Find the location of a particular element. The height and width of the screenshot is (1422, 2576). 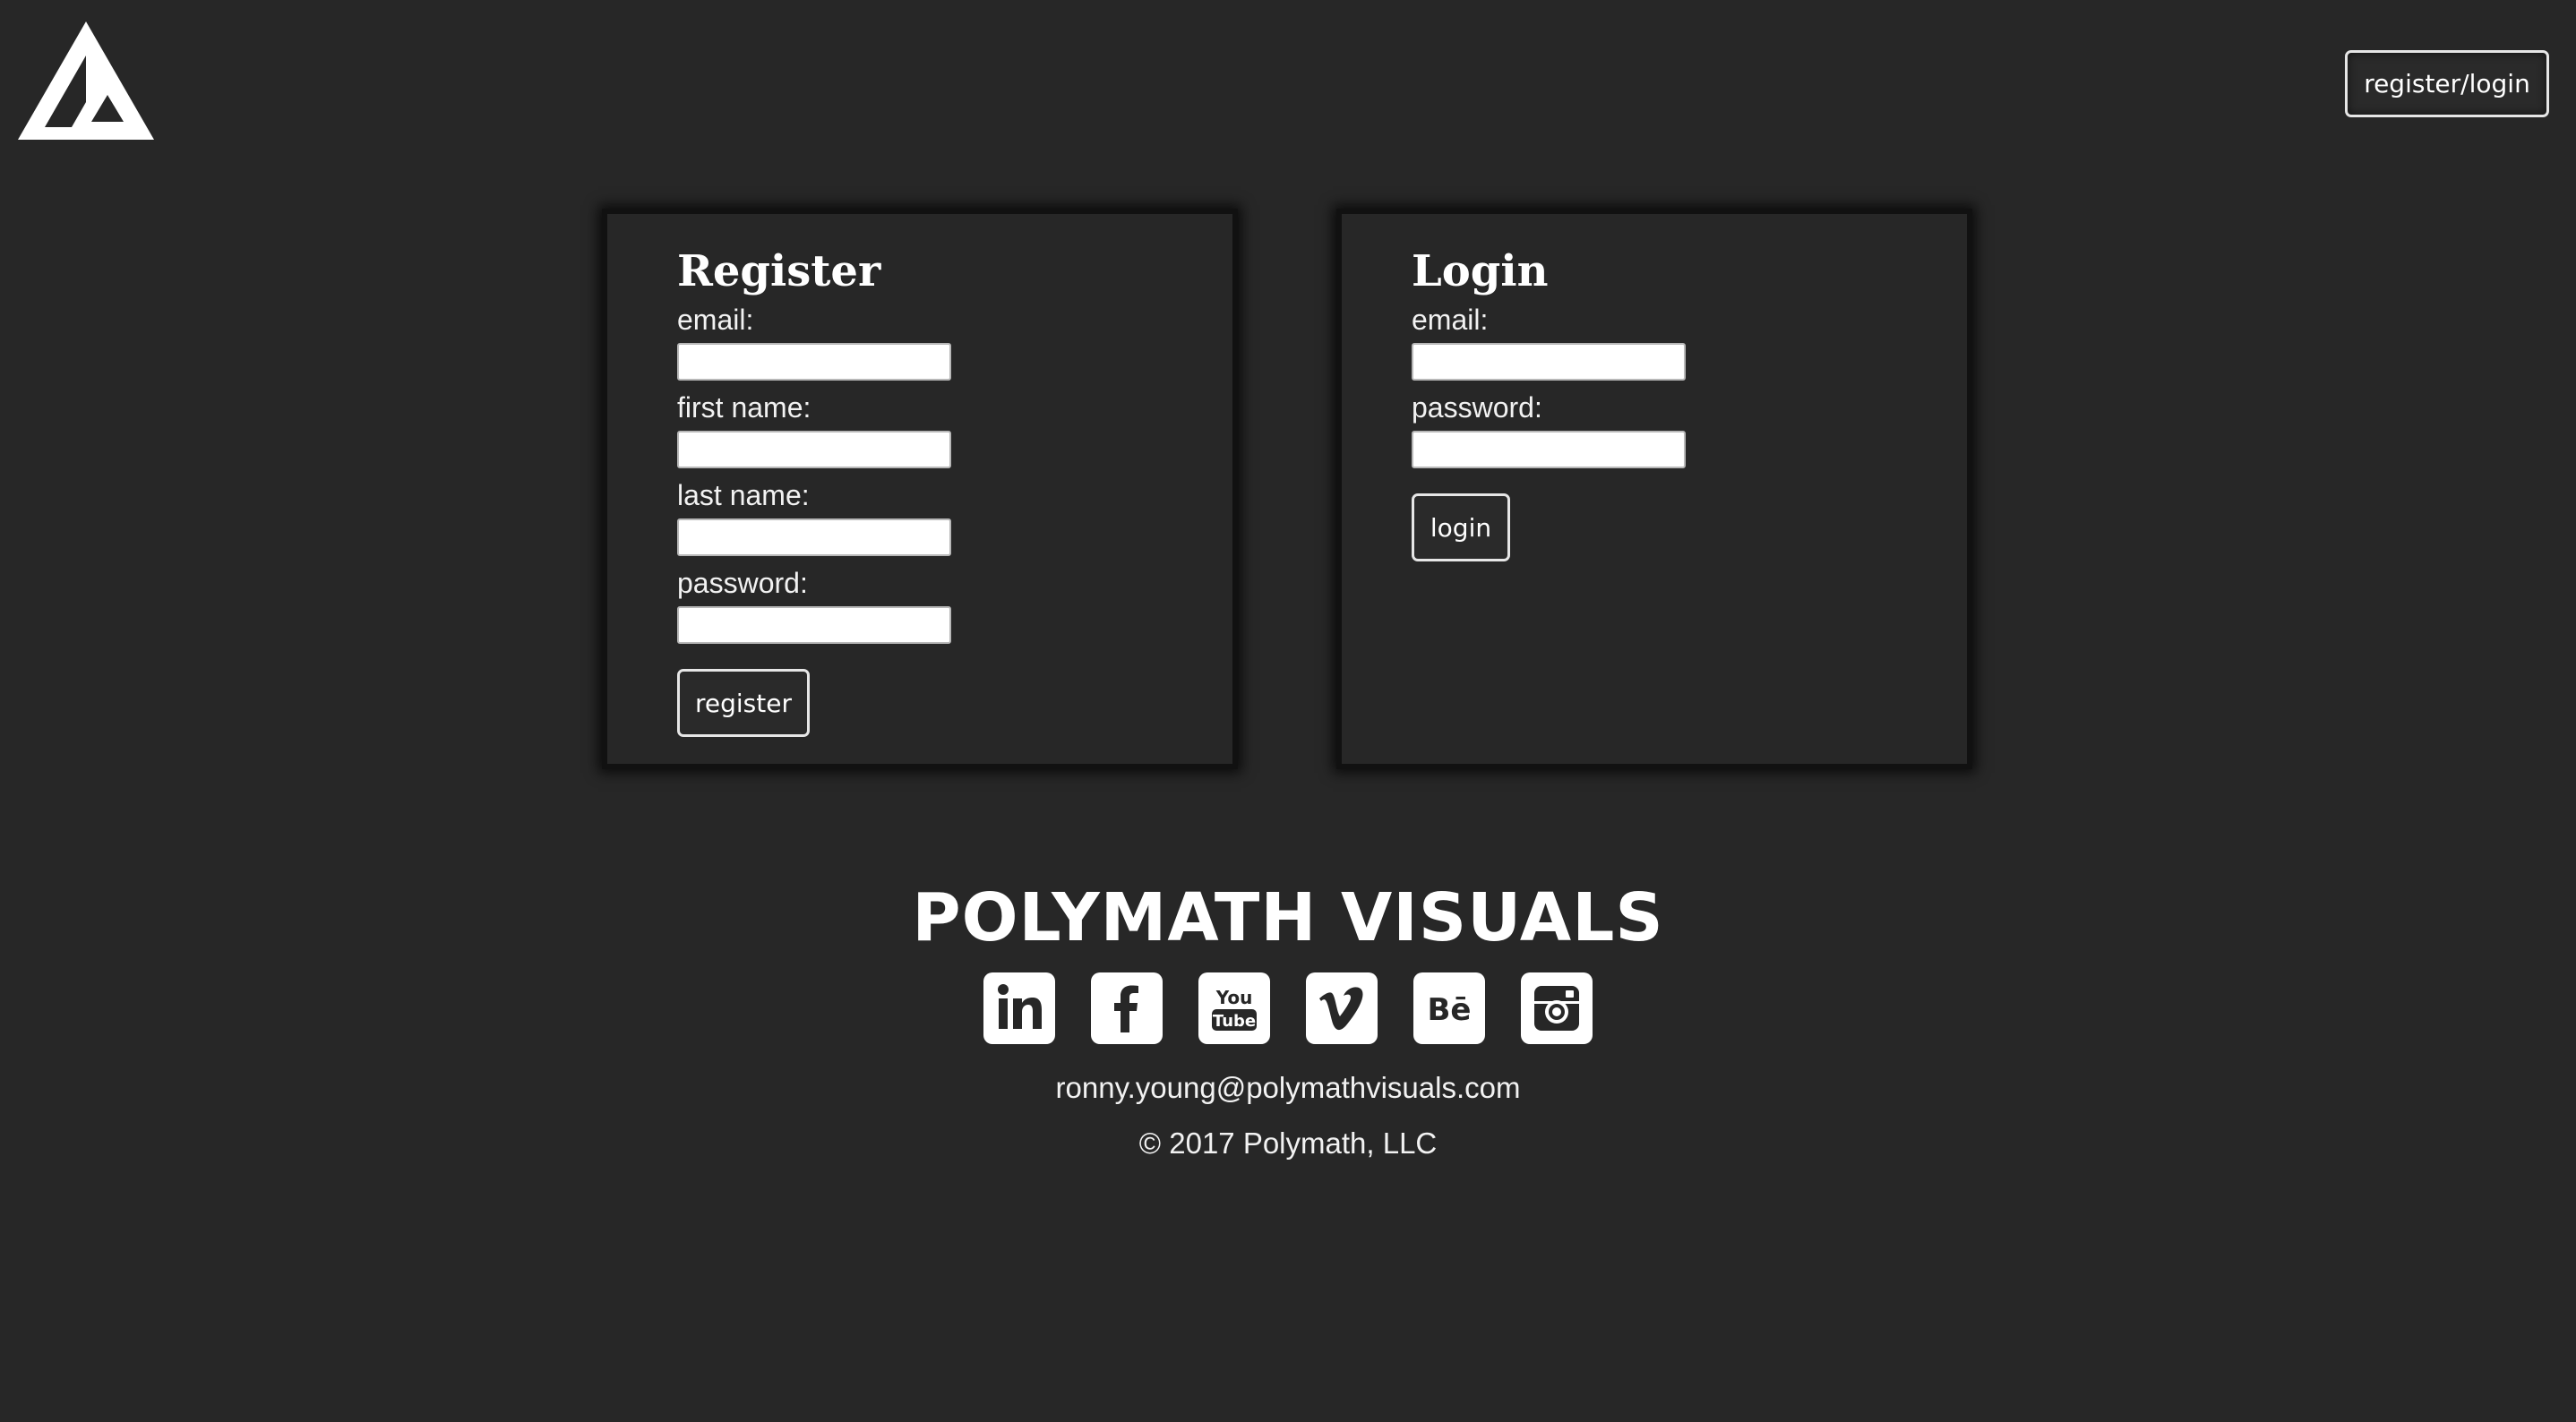

register-title: Register is located at coordinates (779, 271).